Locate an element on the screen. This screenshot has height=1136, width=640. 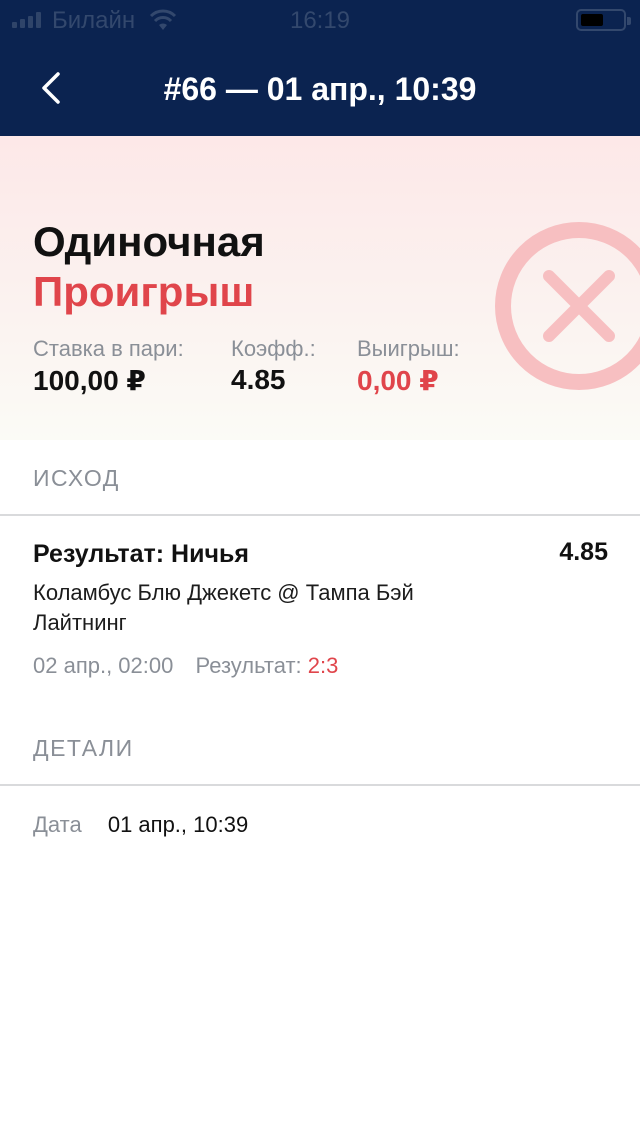
nav-bar: #66 — 01 апр., 10:39 is located at coordinates (320, 88).